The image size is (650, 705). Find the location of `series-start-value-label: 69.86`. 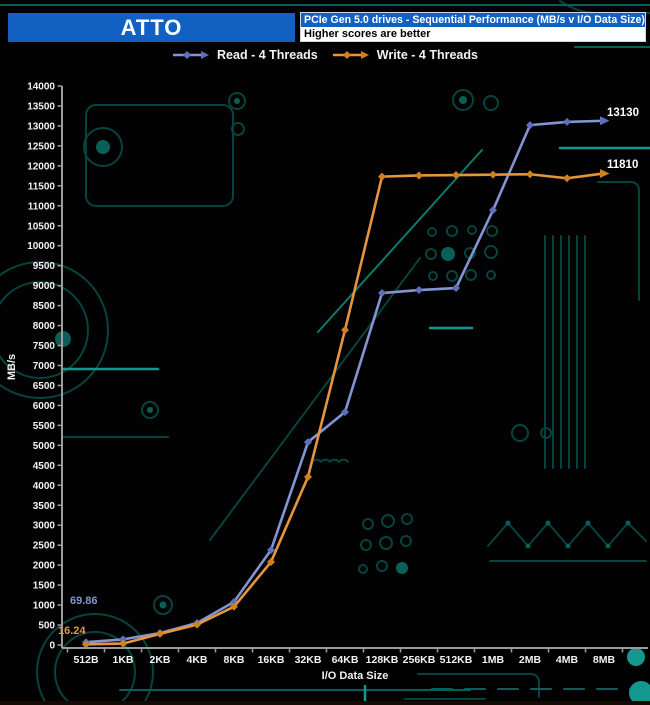

series-start-value-label: 69.86 is located at coordinates (84, 601).